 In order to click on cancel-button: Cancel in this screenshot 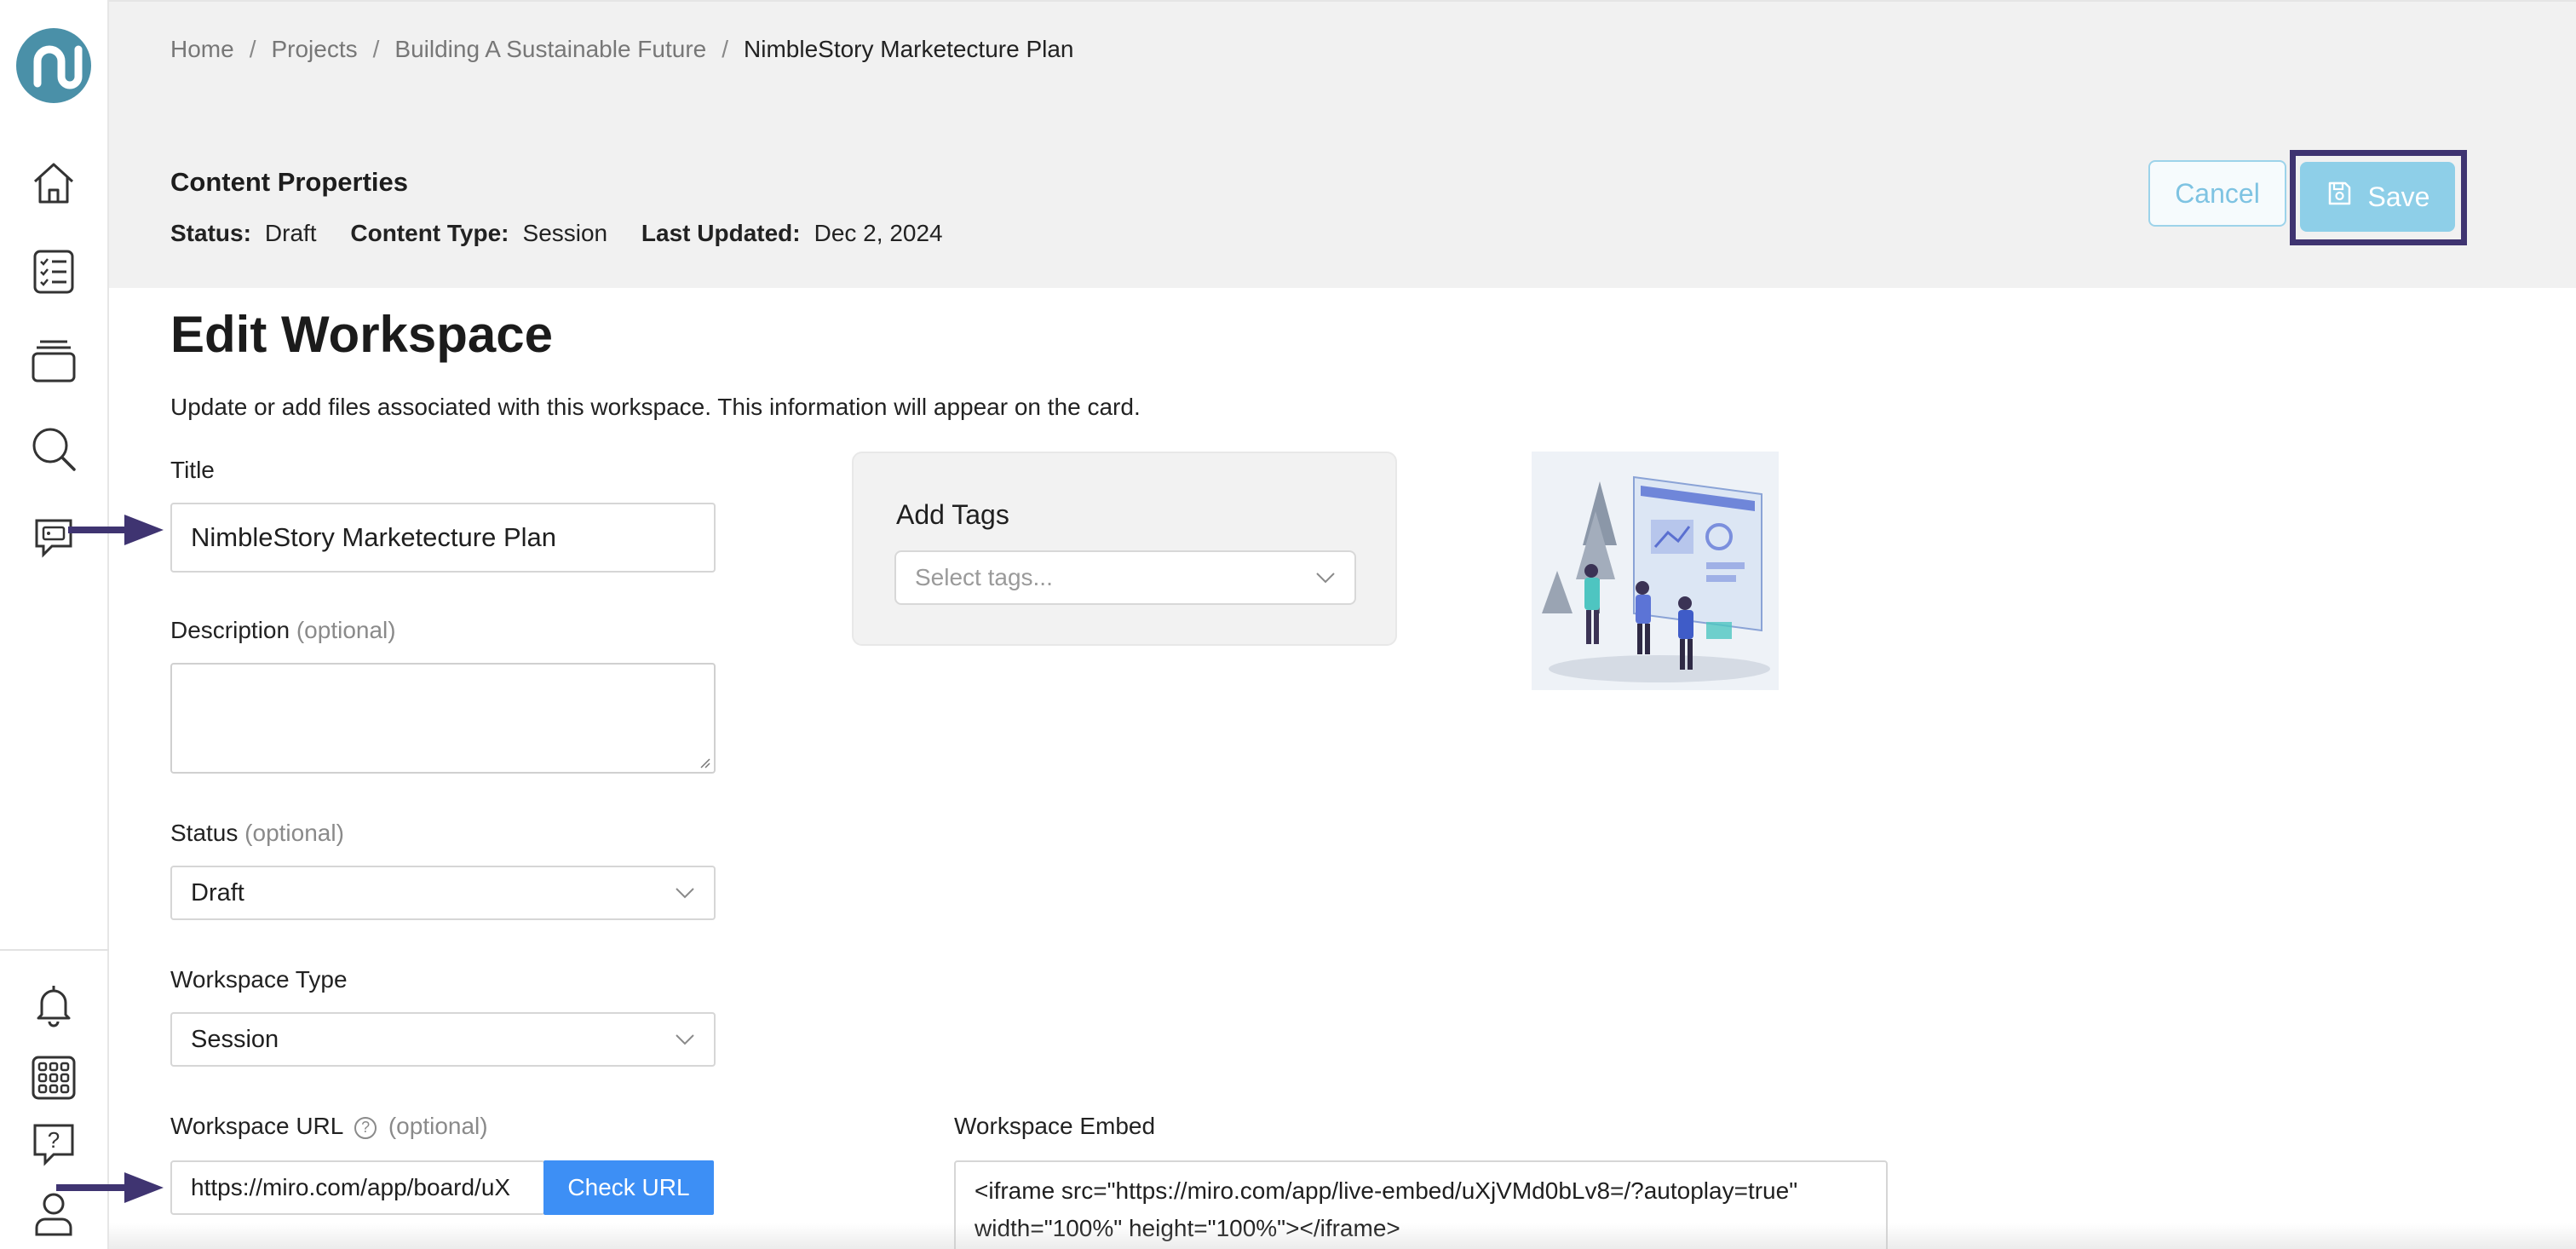, I will do `click(2217, 193)`.